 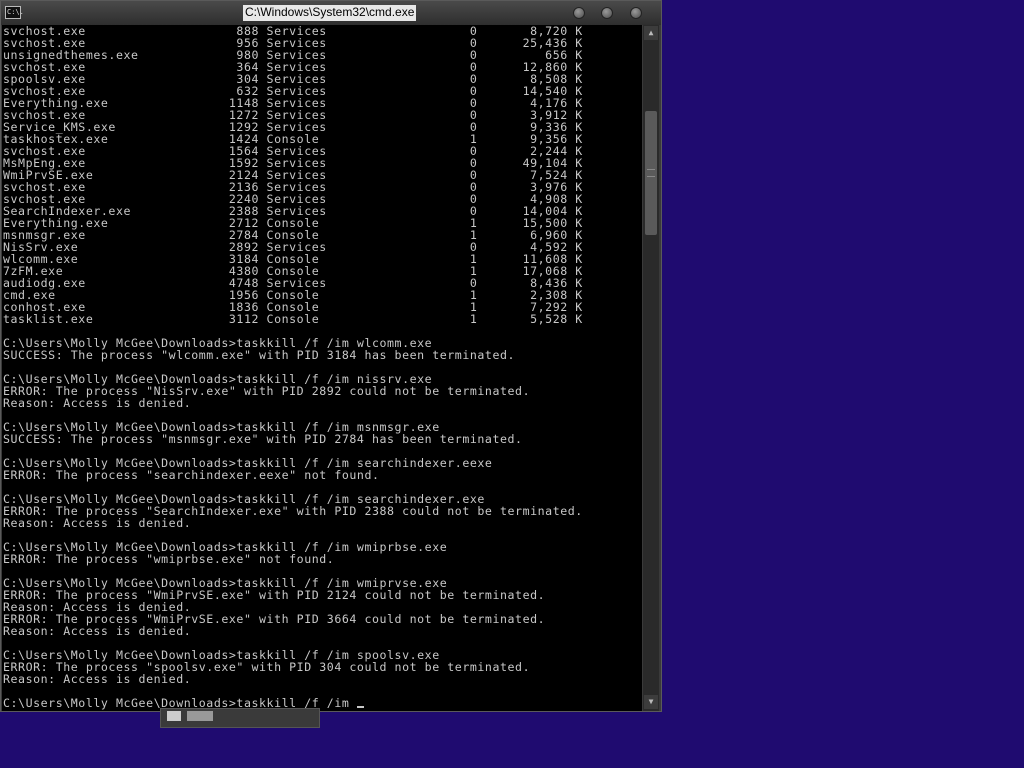 What do you see at coordinates (174, 716) in the screenshot?
I see `thumbnail-icon` at bounding box center [174, 716].